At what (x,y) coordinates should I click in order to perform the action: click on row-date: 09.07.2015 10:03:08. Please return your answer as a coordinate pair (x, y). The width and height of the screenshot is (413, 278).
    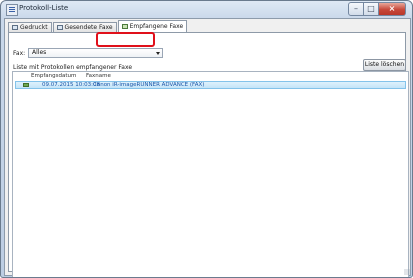
    Looking at the image, I should click on (71, 85).